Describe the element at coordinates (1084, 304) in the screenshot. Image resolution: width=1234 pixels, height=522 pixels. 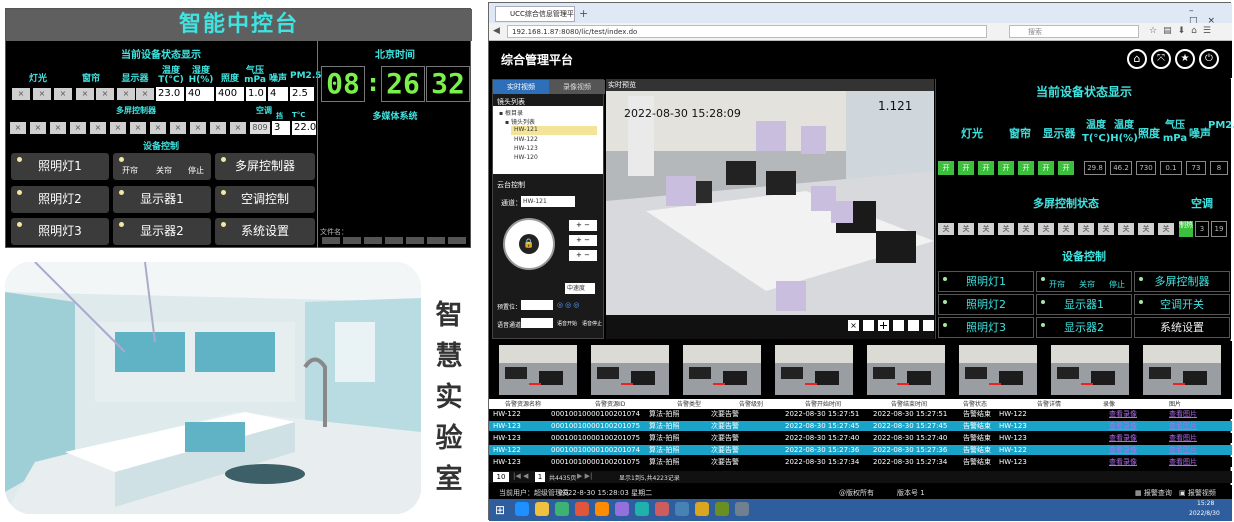
I see `display1-button: 显示器1` at that location.